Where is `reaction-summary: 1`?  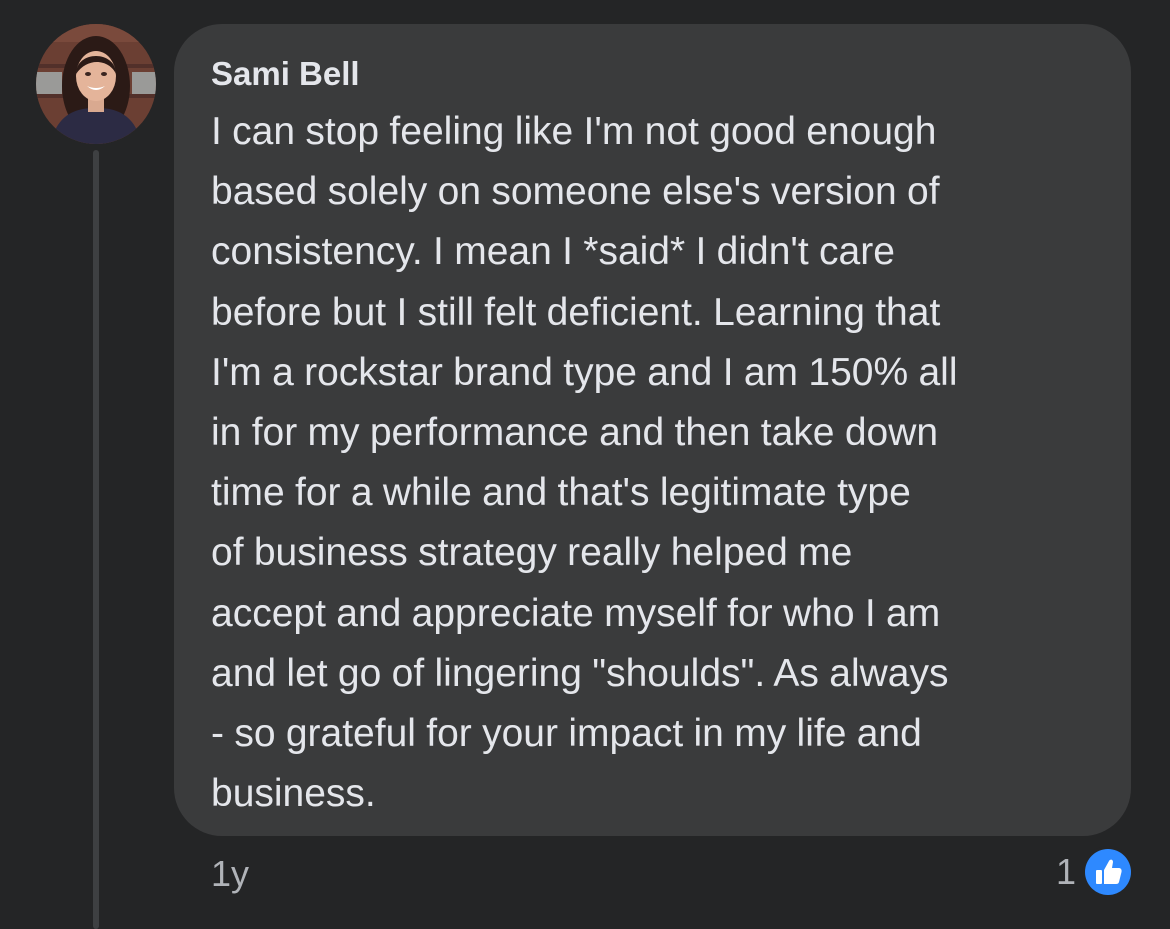
reaction-summary: 1 is located at coordinates (1095, 872).